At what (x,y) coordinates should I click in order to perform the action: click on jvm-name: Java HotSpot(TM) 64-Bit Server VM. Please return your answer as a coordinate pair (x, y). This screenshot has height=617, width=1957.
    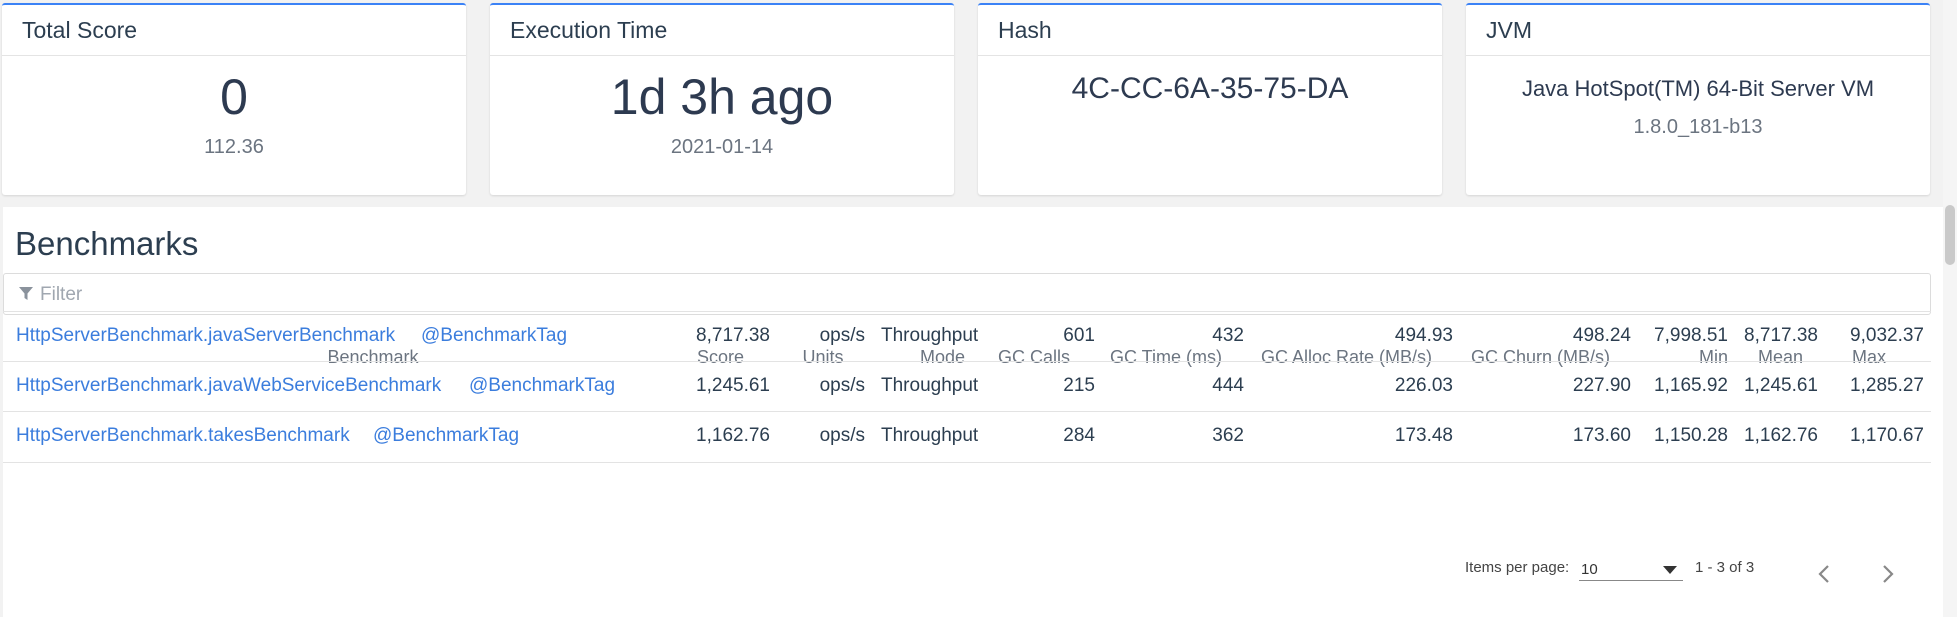
    Looking at the image, I should click on (1698, 88).